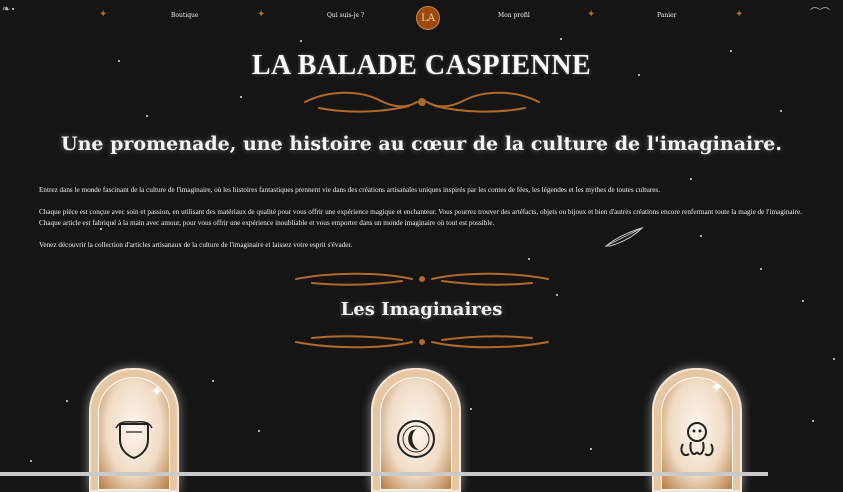 The image size is (843, 492). I want to click on section-title: Les Imaginaires, so click(421, 309).